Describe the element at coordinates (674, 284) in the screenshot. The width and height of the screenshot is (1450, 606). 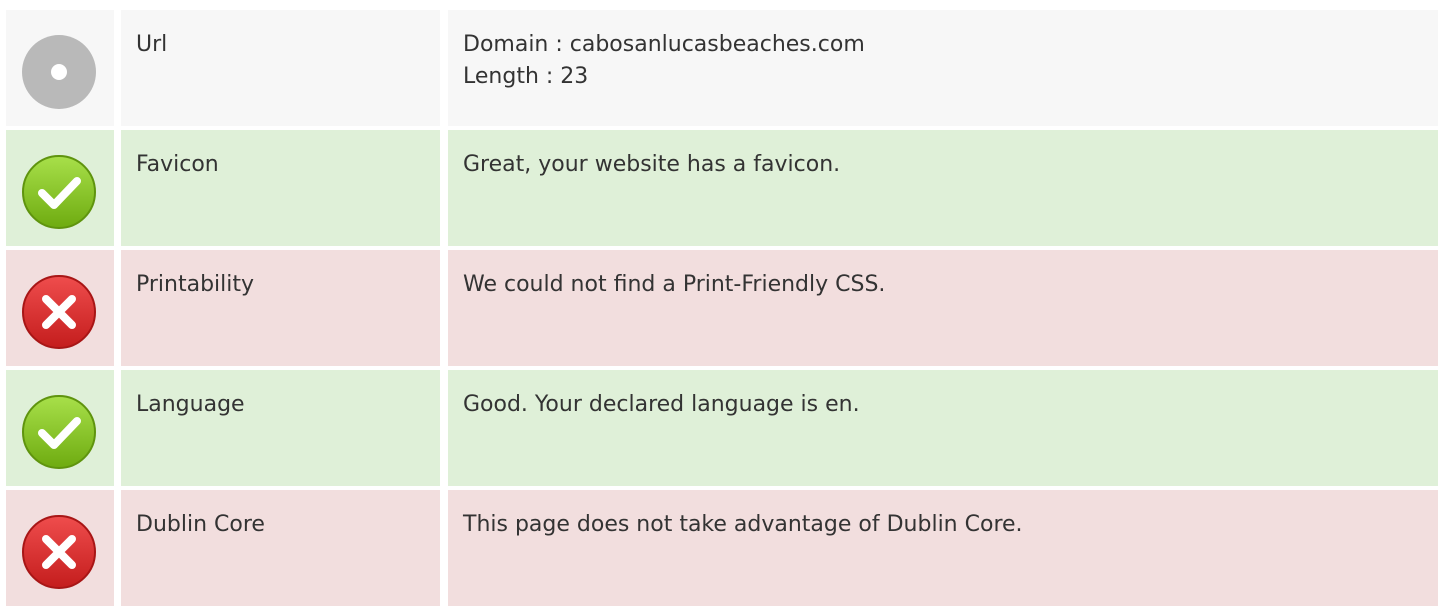
I see `printability-detail: We could not find a Print-Friendly CSS.` at that location.